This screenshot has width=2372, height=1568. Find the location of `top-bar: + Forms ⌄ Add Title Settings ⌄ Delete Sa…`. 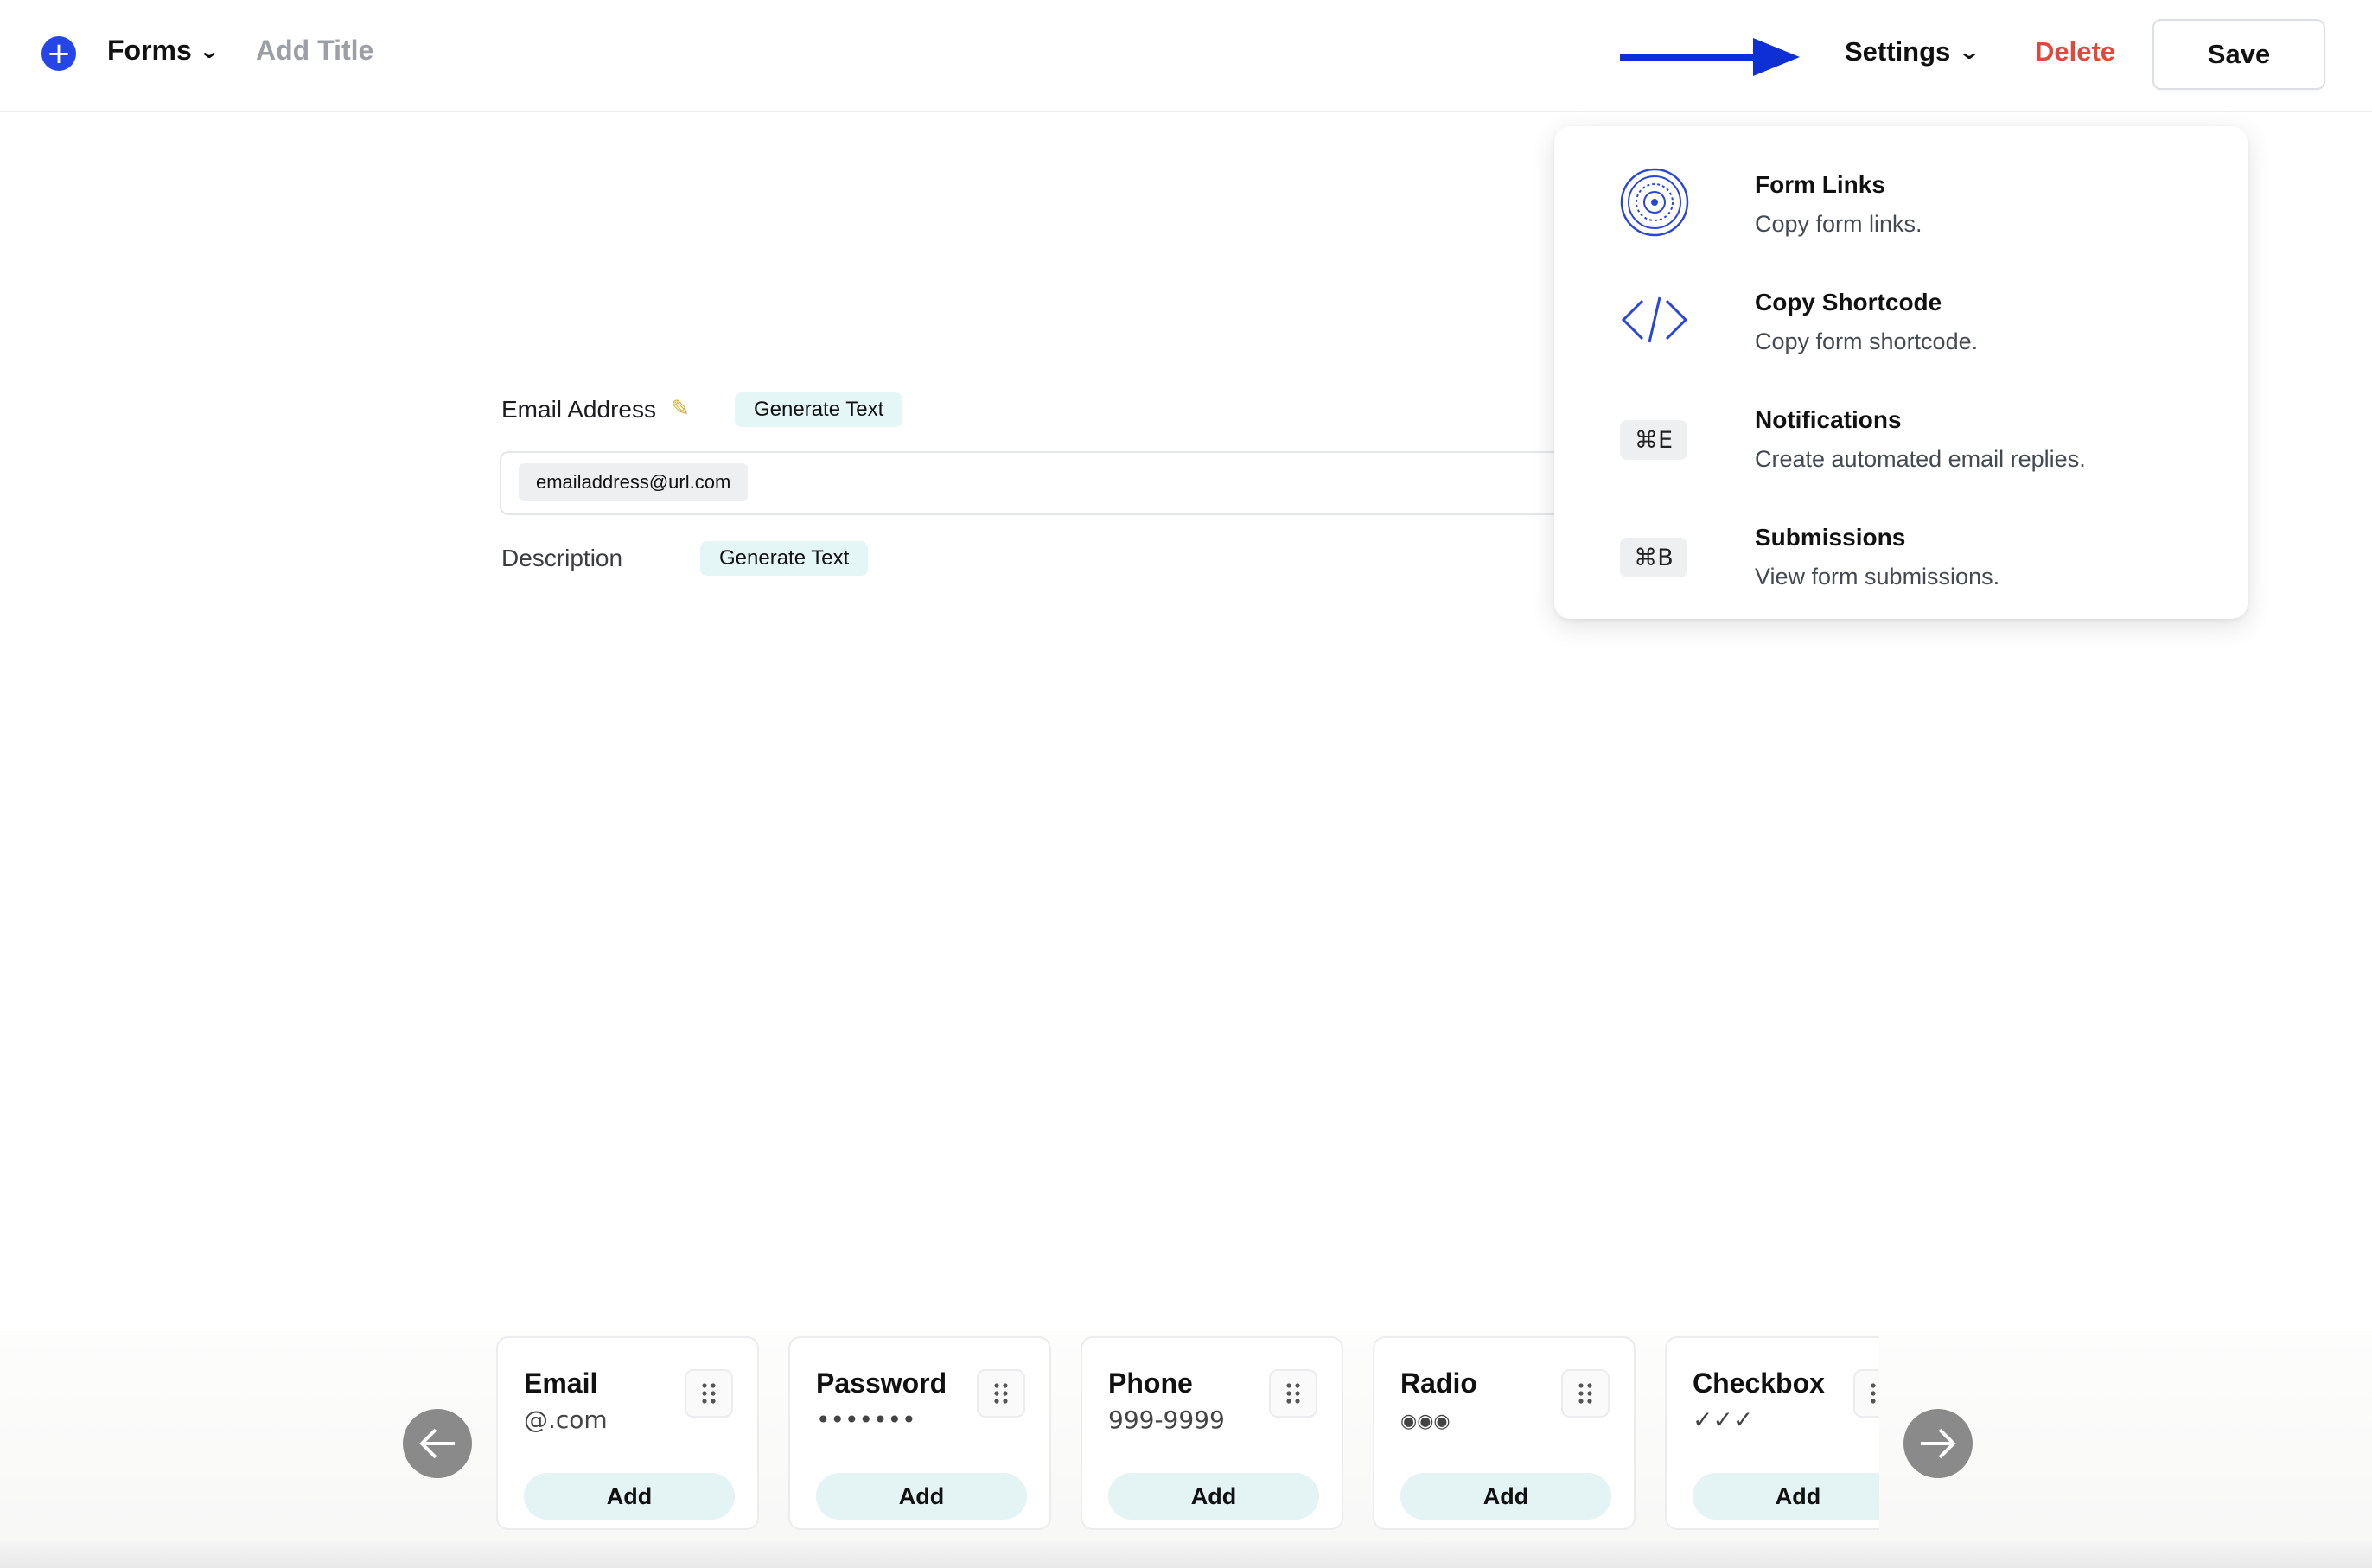

top-bar: + Forms ⌄ Add Title Settings ⌄ Delete Sa… is located at coordinates (1186, 56).